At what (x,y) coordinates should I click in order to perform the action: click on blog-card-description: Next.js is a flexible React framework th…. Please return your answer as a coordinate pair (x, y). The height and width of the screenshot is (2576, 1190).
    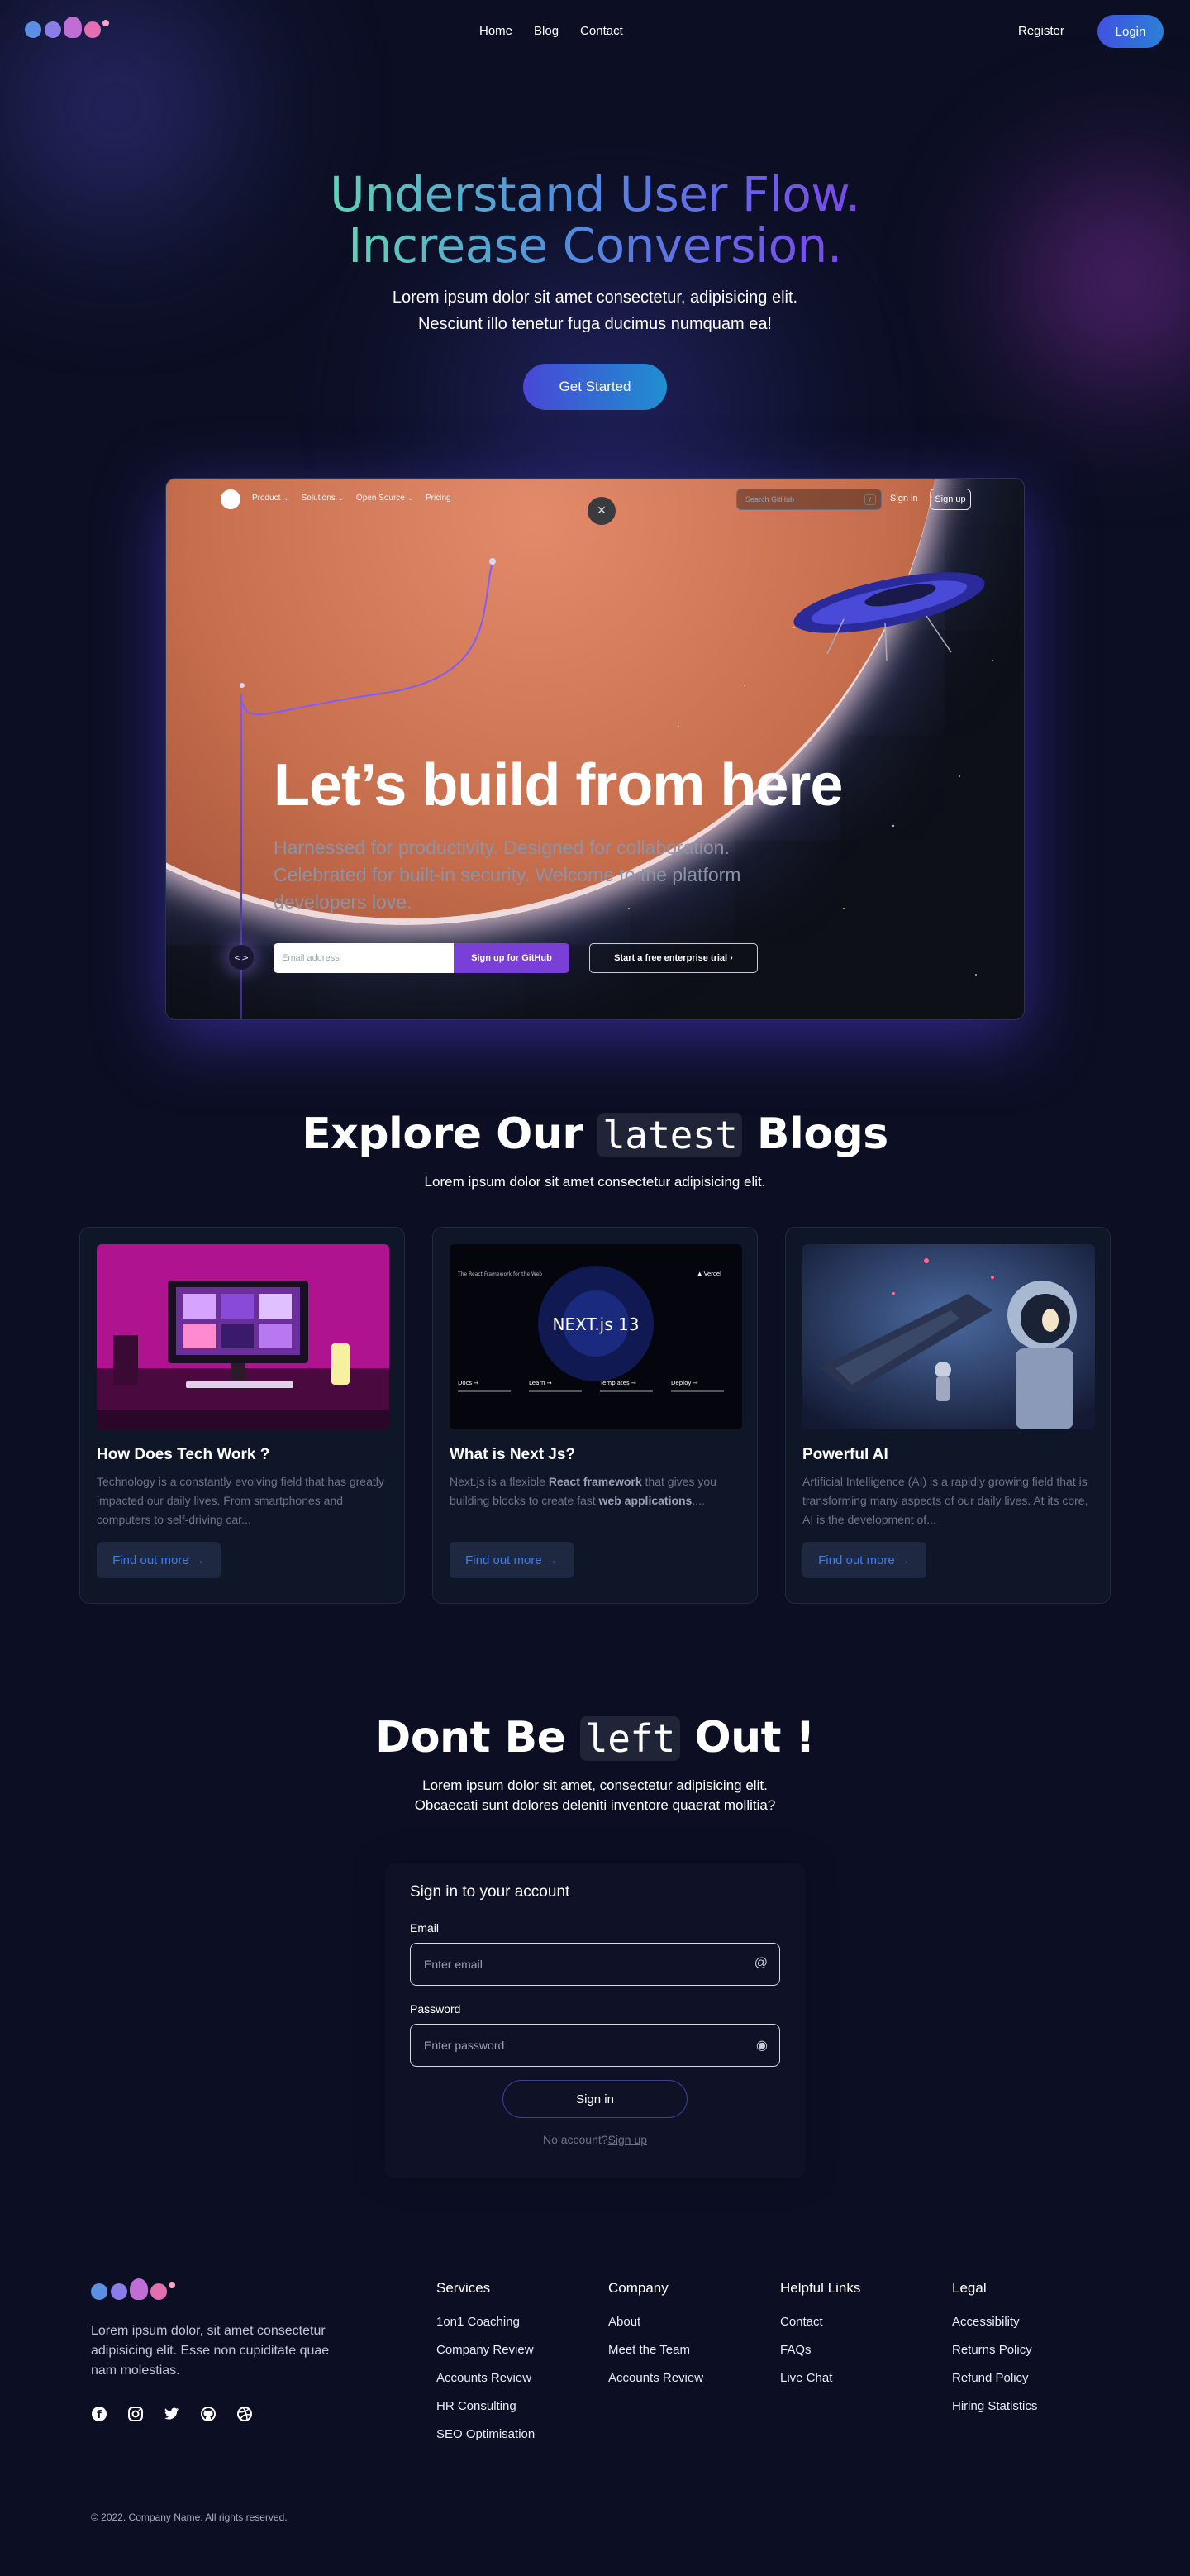
    Looking at the image, I should click on (583, 1491).